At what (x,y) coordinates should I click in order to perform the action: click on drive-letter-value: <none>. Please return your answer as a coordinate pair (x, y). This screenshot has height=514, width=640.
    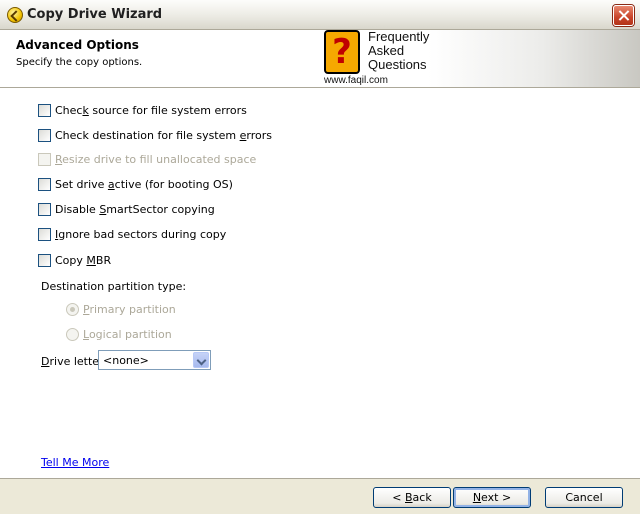
    Looking at the image, I should click on (126, 360).